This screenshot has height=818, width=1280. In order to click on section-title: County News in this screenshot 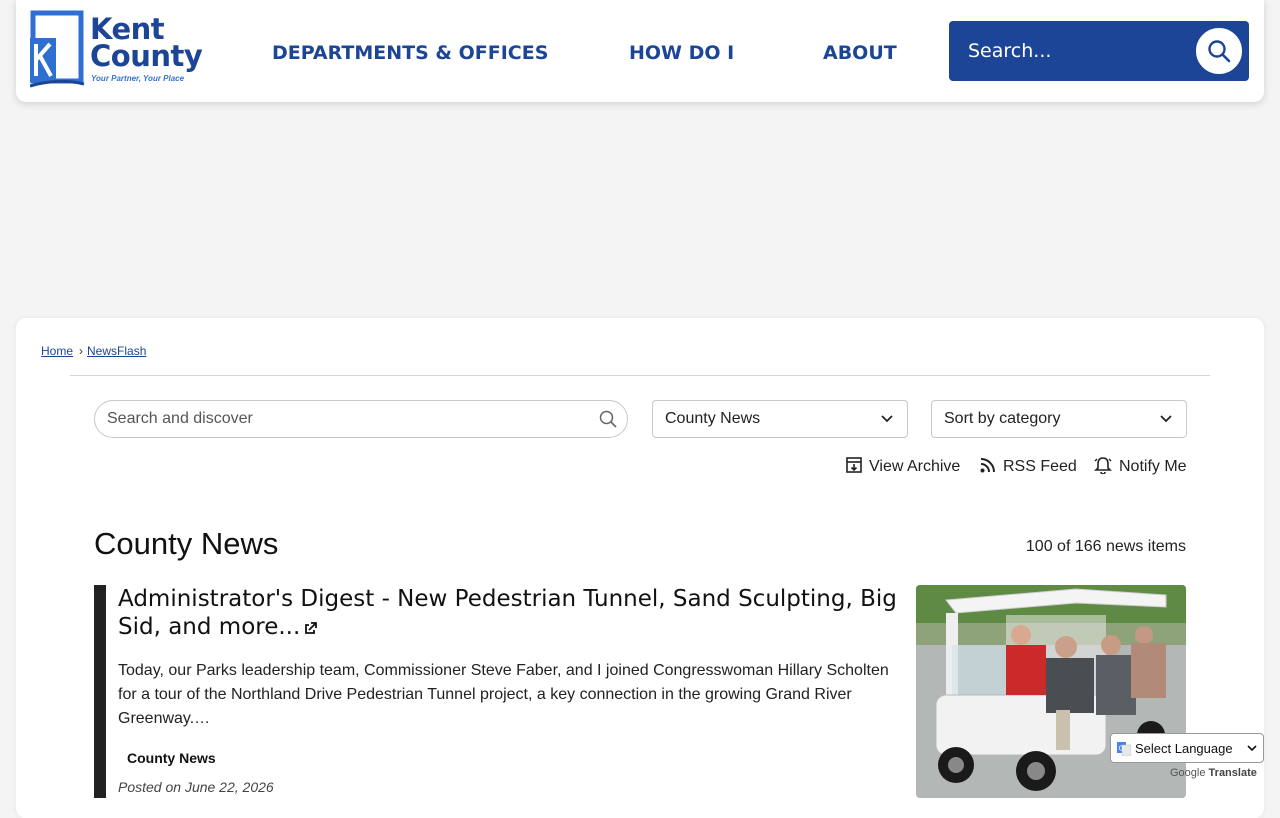, I will do `click(186, 543)`.